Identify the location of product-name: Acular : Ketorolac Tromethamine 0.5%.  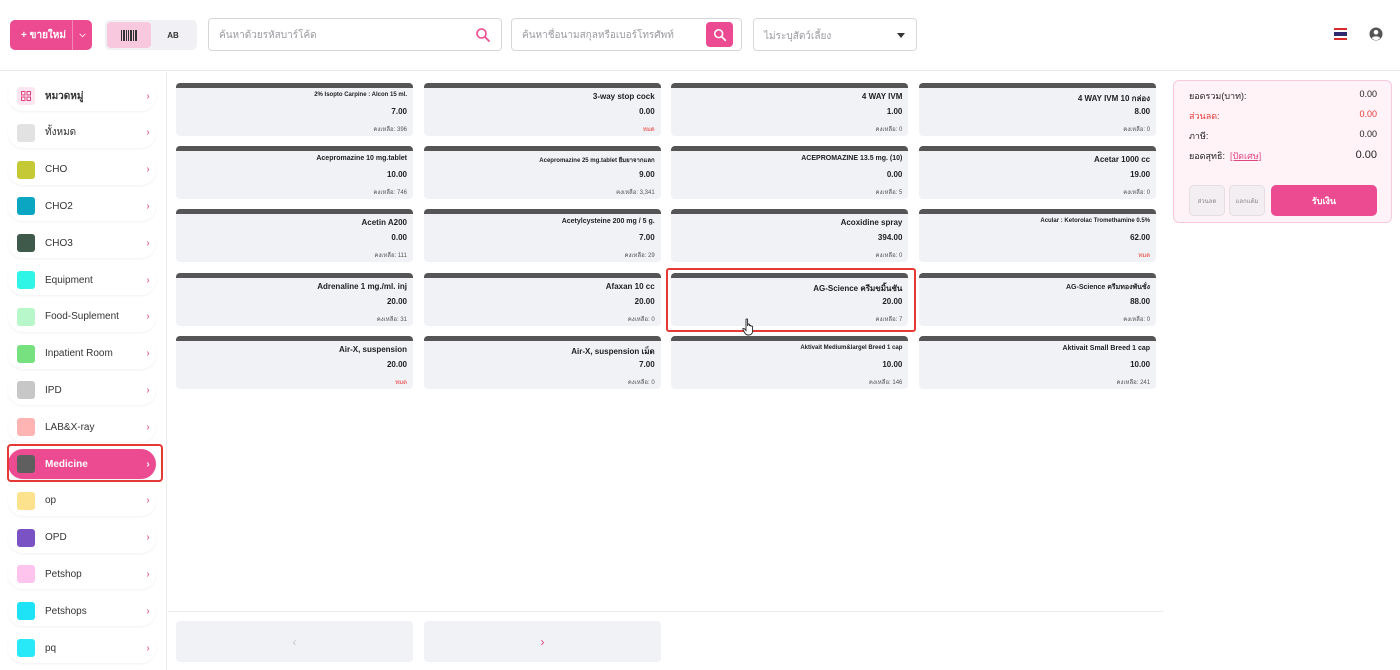
(1095, 221).